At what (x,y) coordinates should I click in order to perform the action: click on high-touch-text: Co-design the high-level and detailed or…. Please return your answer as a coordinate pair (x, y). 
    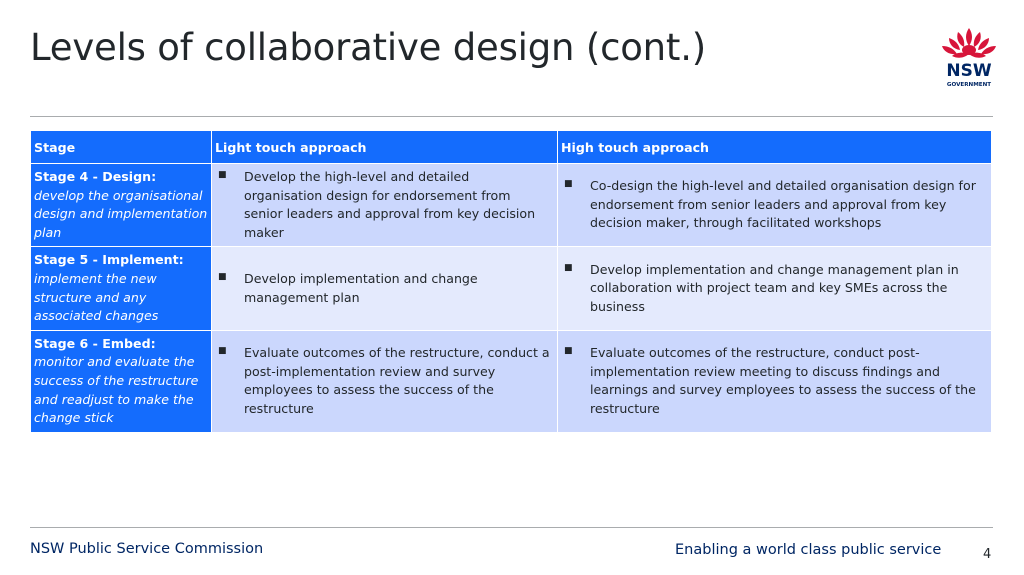
    Looking at the image, I should click on (783, 204).